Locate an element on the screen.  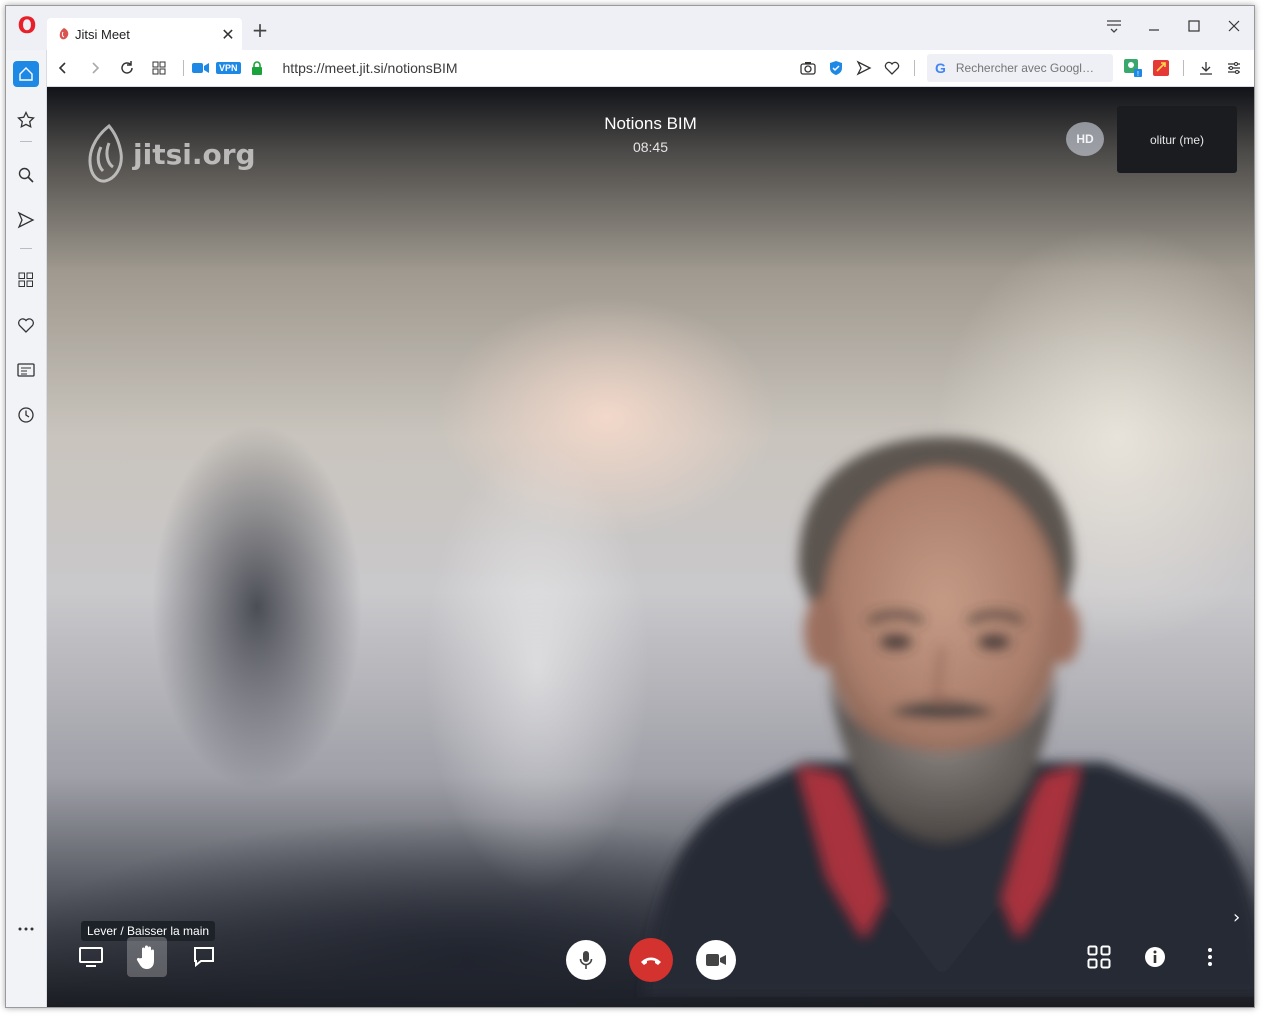
sidebar is located at coordinates (26, 528).